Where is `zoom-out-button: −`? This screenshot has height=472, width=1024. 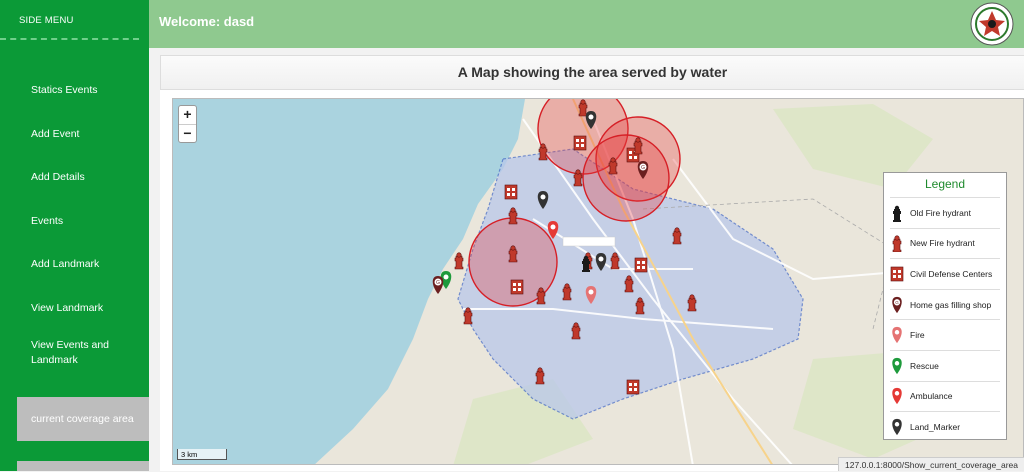
zoom-out-button: − is located at coordinates (187, 133).